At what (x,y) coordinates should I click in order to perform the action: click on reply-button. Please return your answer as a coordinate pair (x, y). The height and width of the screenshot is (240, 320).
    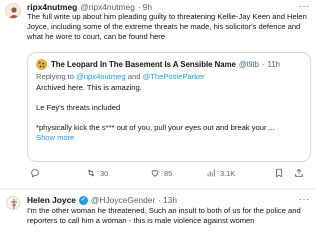
    Looking at the image, I should click on (37, 173).